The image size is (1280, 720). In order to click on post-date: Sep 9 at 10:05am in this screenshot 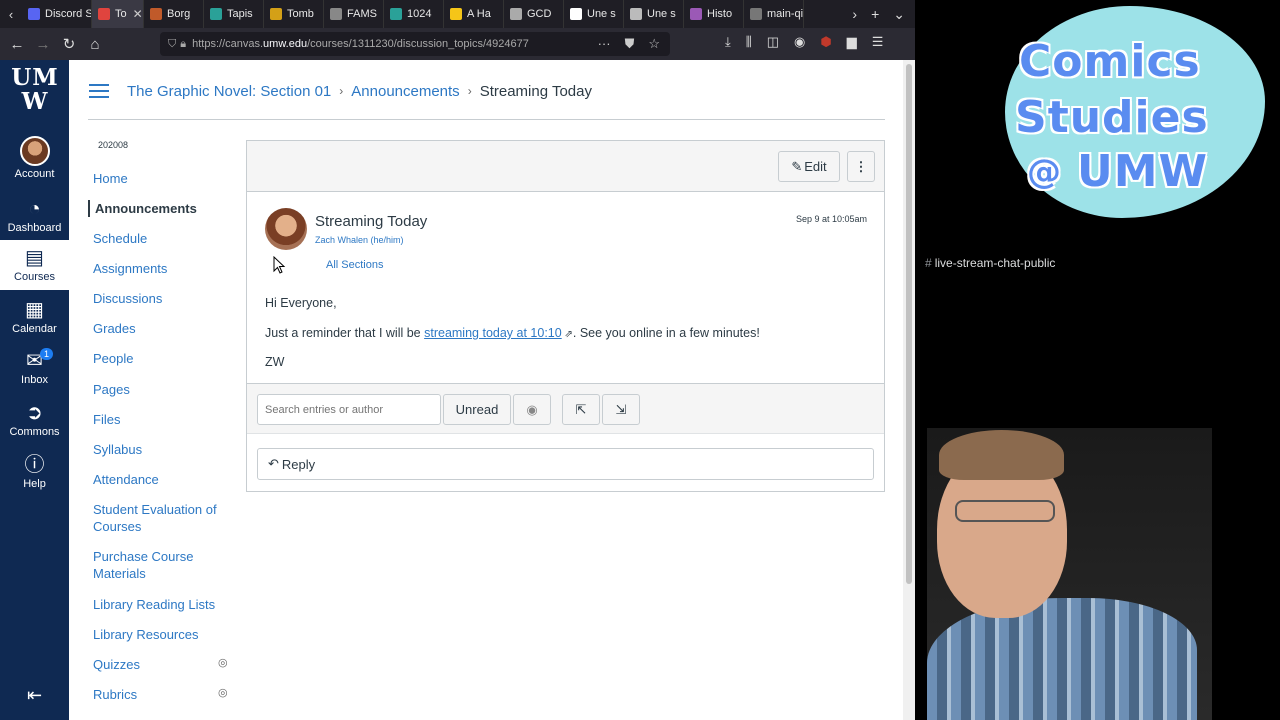, I will do `click(831, 219)`.